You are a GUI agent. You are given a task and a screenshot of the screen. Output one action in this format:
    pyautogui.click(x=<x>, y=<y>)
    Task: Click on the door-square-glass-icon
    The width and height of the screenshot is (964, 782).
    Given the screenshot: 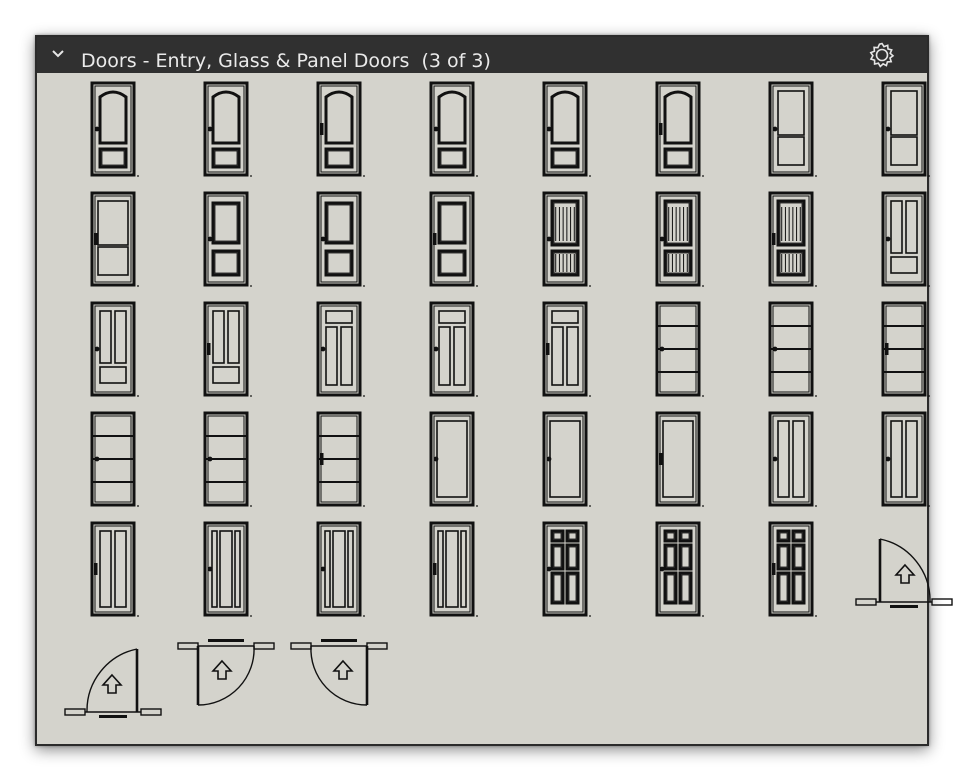 What is the action you would take?
    pyautogui.click(x=114, y=239)
    